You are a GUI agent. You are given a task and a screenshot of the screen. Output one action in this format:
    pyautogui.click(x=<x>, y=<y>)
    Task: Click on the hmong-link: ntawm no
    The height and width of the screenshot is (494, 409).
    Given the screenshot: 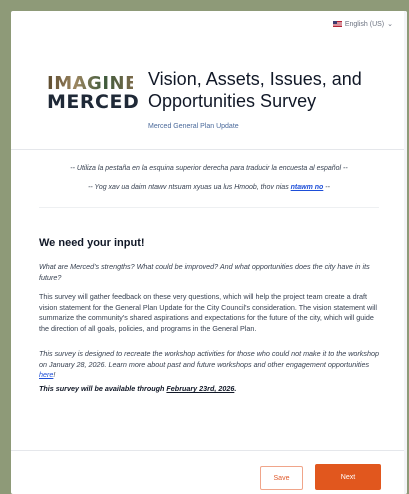 What is the action you would take?
    pyautogui.click(x=307, y=187)
    